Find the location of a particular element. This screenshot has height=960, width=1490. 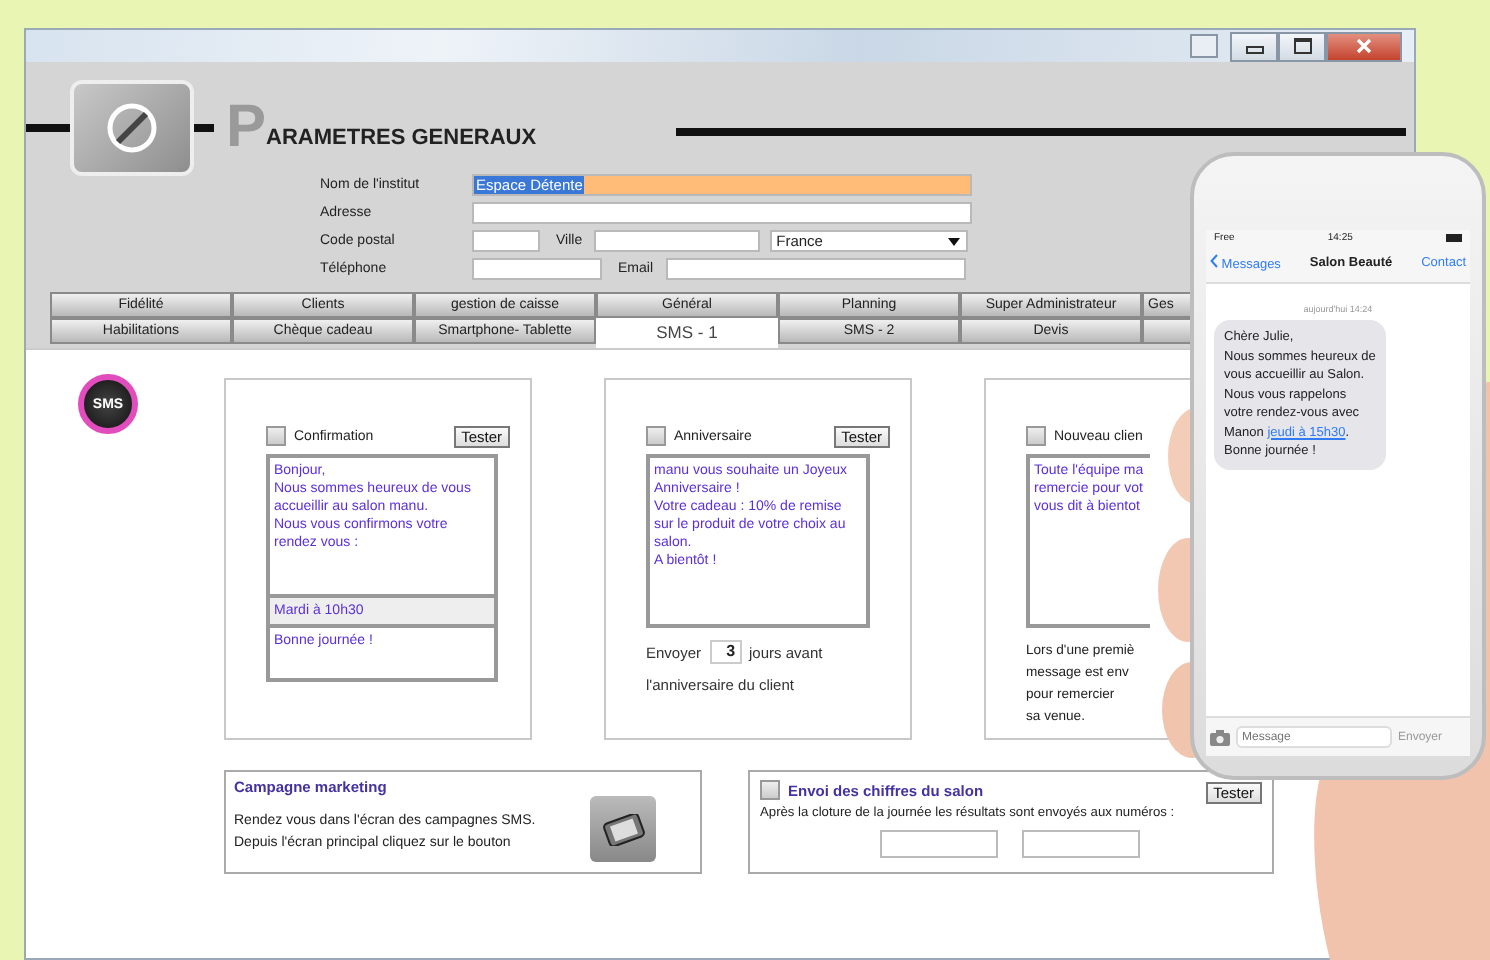

city-field is located at coordinates (677, 241).